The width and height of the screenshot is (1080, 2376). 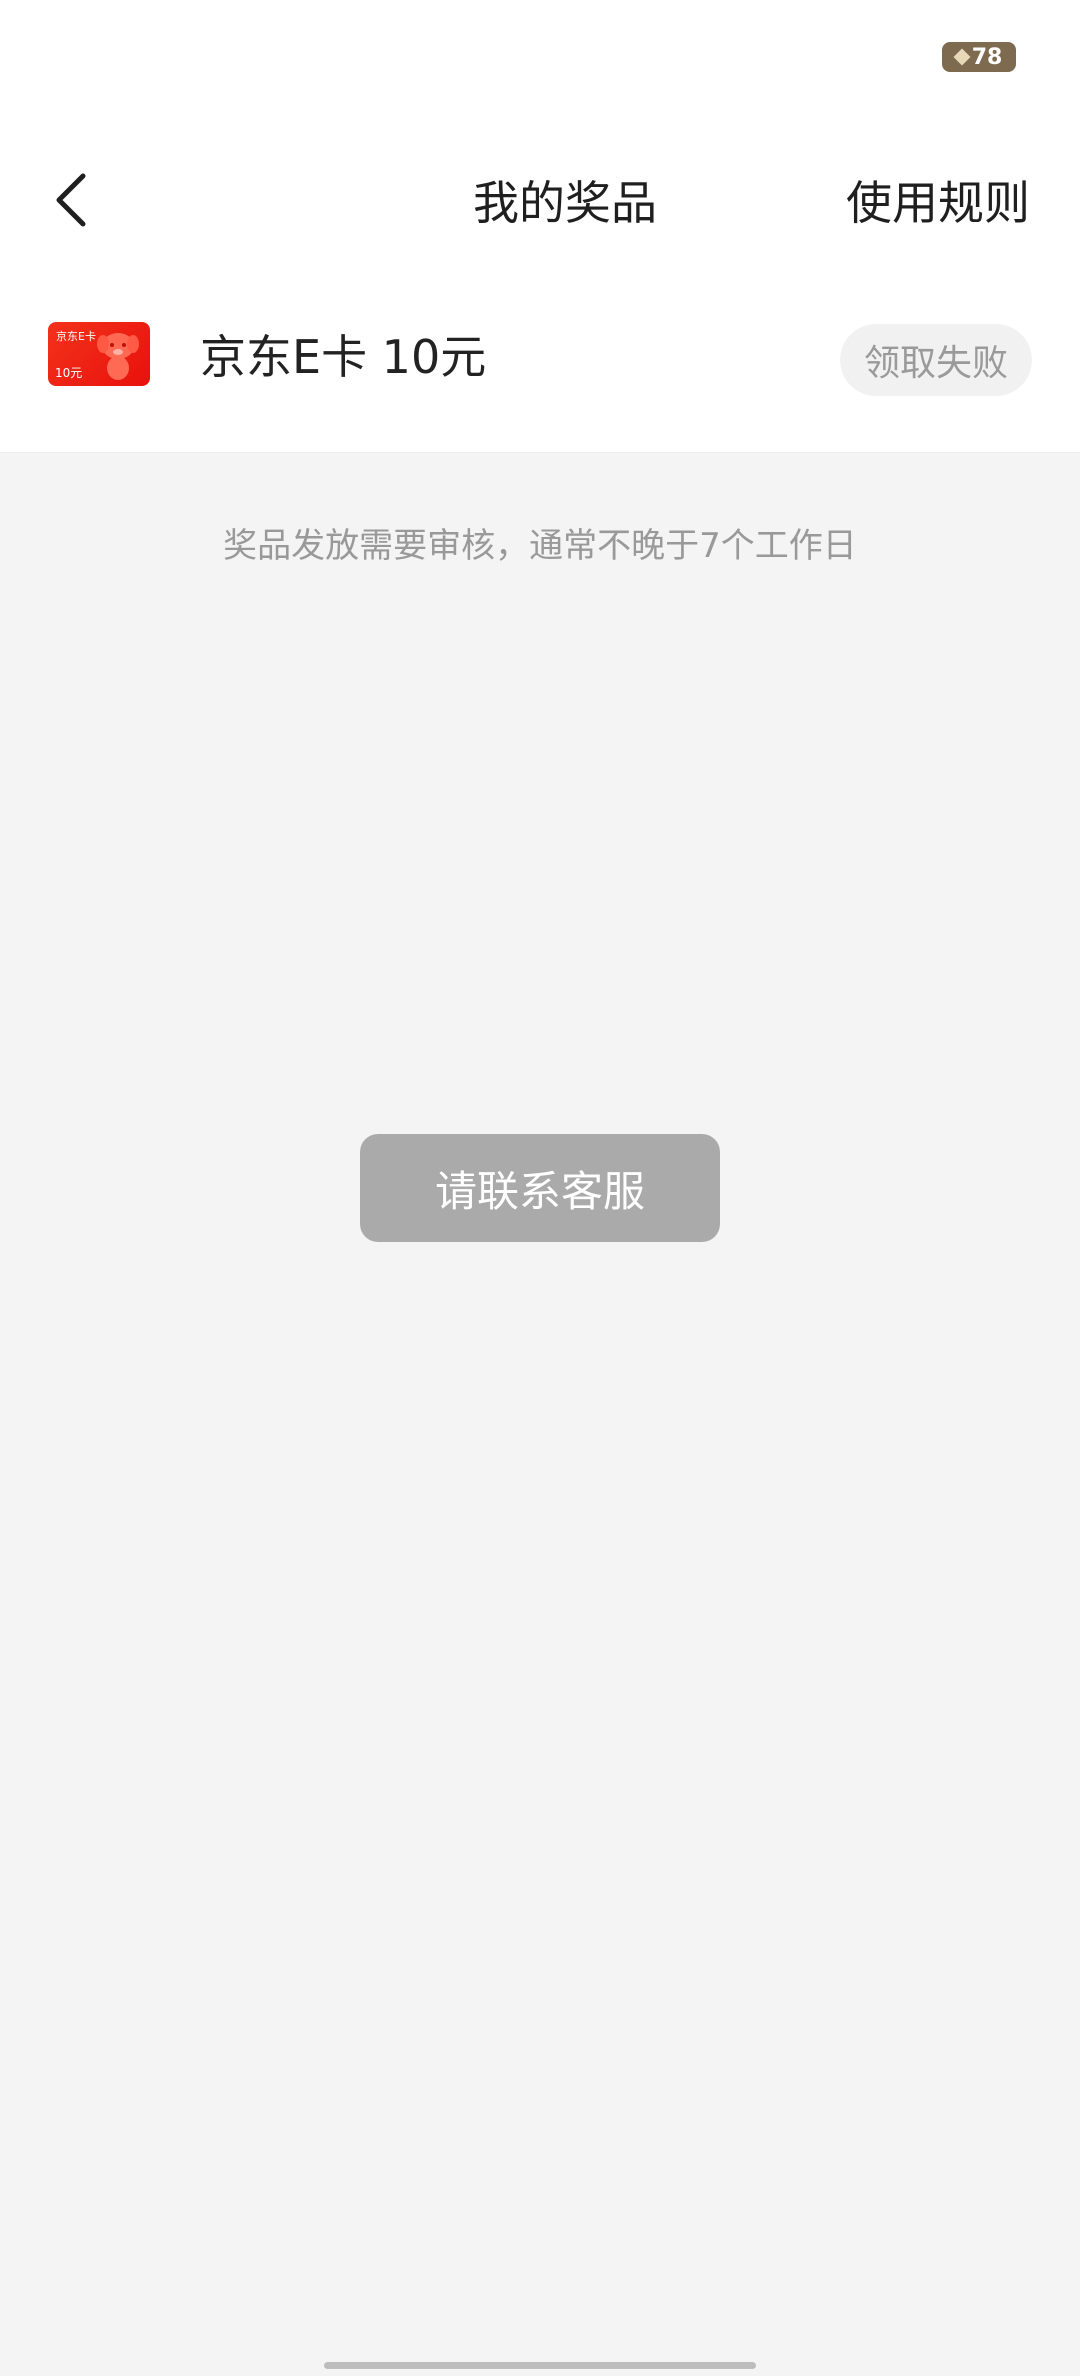 I want to click on card-amount-label: 10元, so click(x=69, y=373).